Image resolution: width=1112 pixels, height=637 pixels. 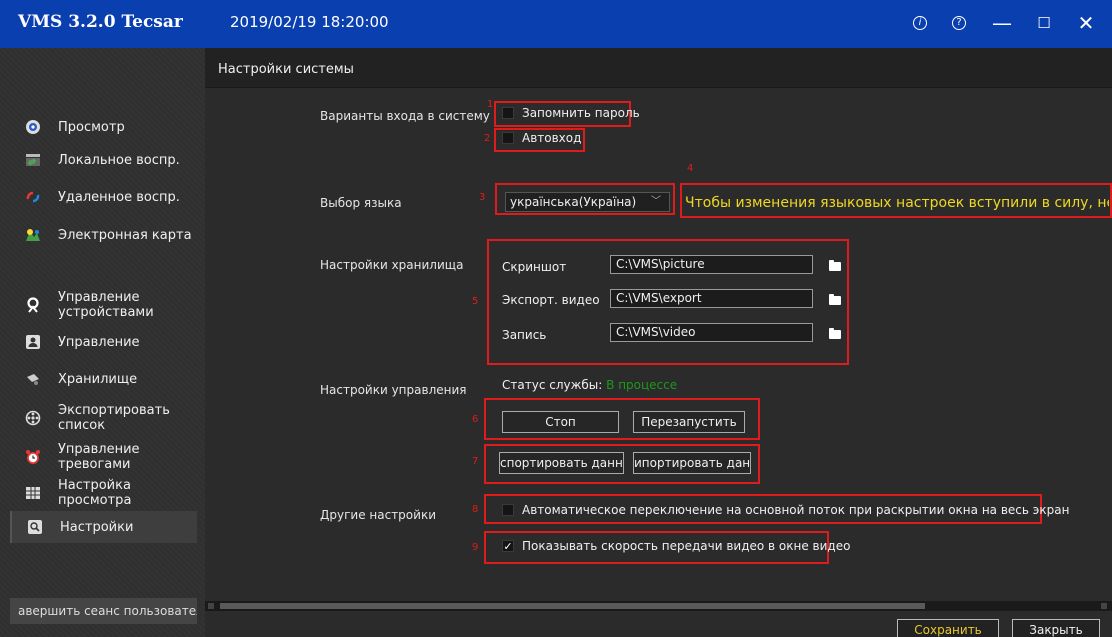 I want to click on sidebar-item-label: Удаленное воспр., so click(x=119, y=197).